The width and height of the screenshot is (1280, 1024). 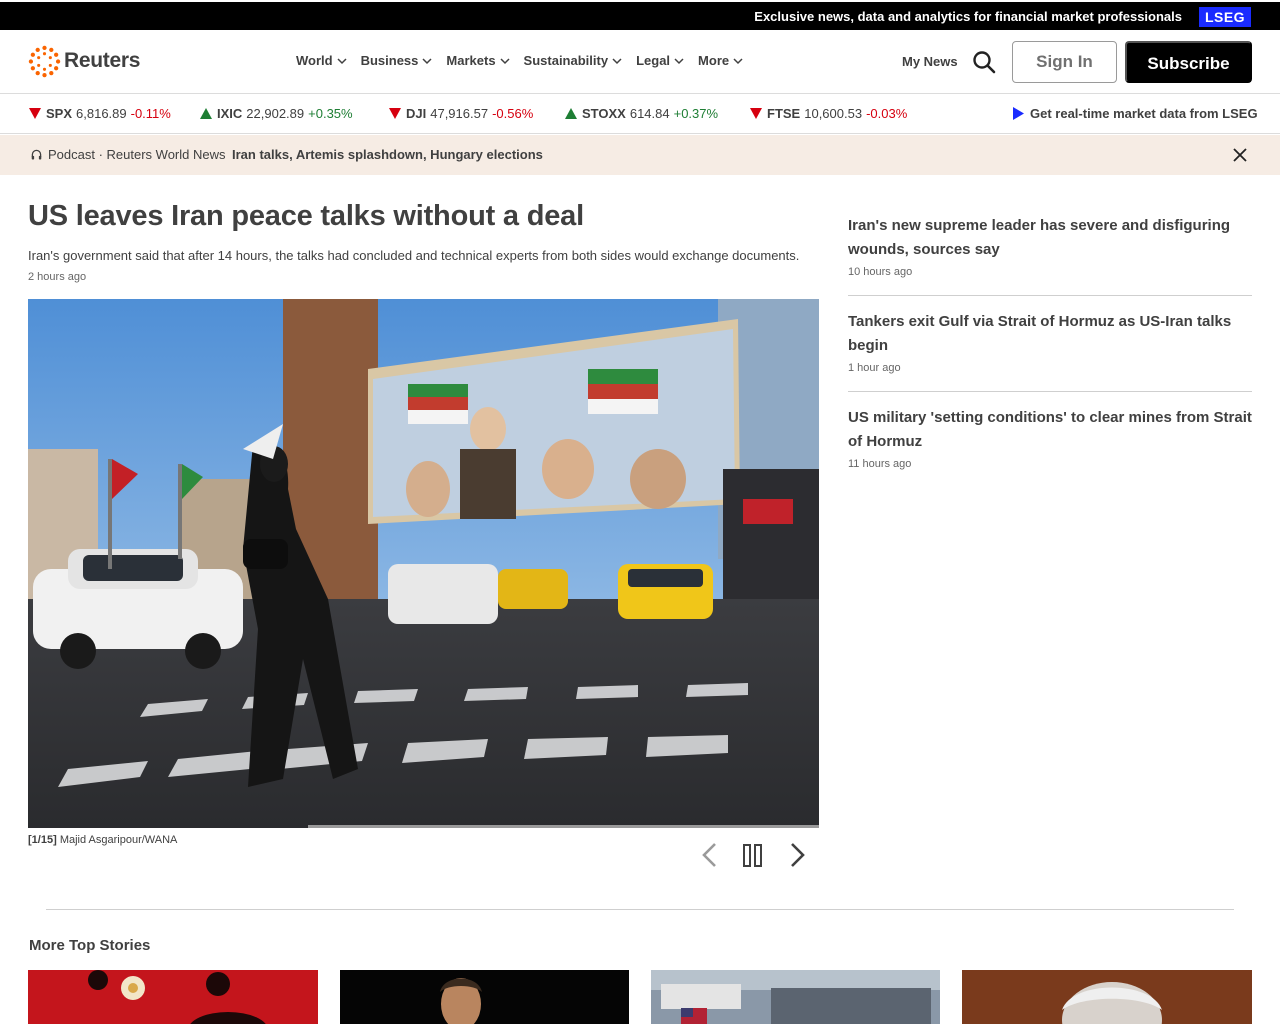 I want to click on nav-sustainability: Sustainability, so click(x=573, y=60).